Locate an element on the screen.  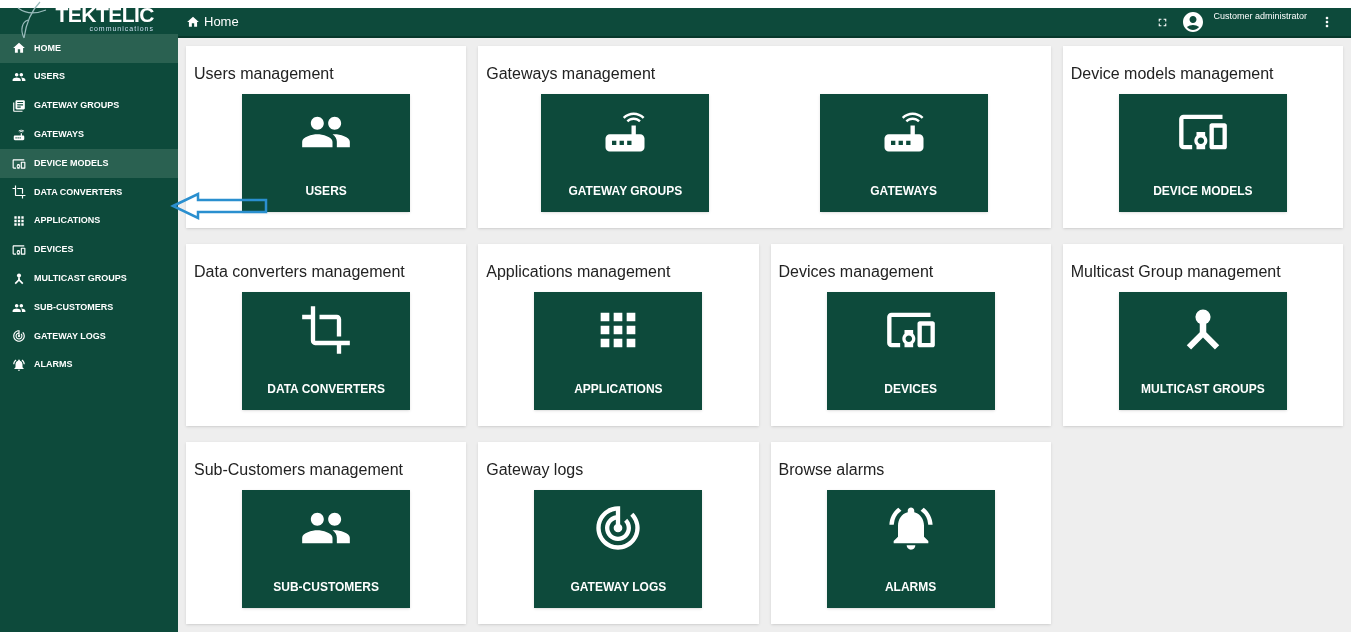
sidebar-item: HOME is located at coordinates (89, 48).